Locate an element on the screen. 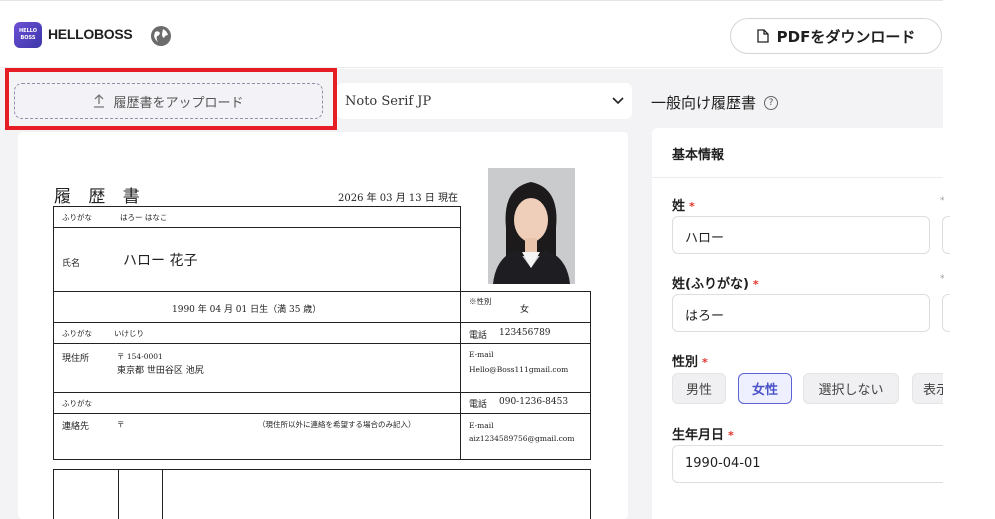 This screenshot has width=995, height=519. gender-option-female: 女性 is located at coordinates (765, 388).